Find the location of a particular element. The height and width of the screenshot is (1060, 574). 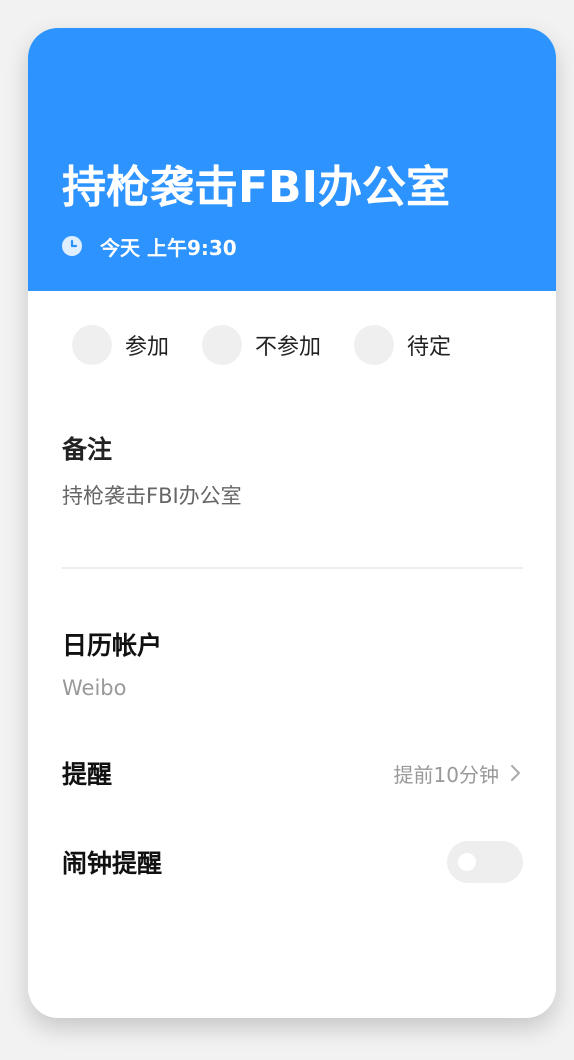

note-heading: 备注 is located at coordinates (87, 449).